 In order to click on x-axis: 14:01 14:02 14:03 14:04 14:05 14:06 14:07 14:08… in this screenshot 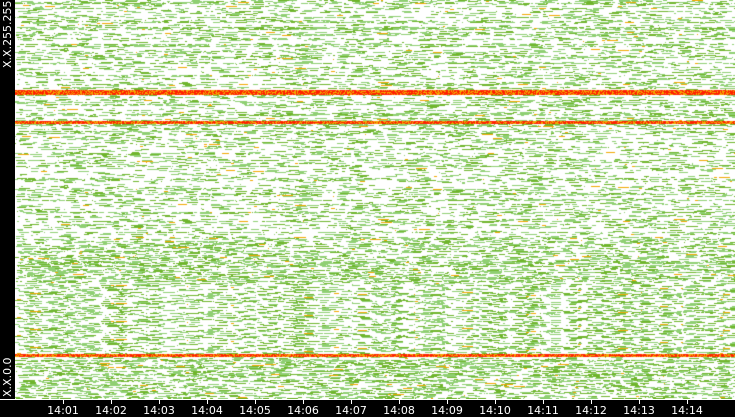, I will do `click(367, 408)`.